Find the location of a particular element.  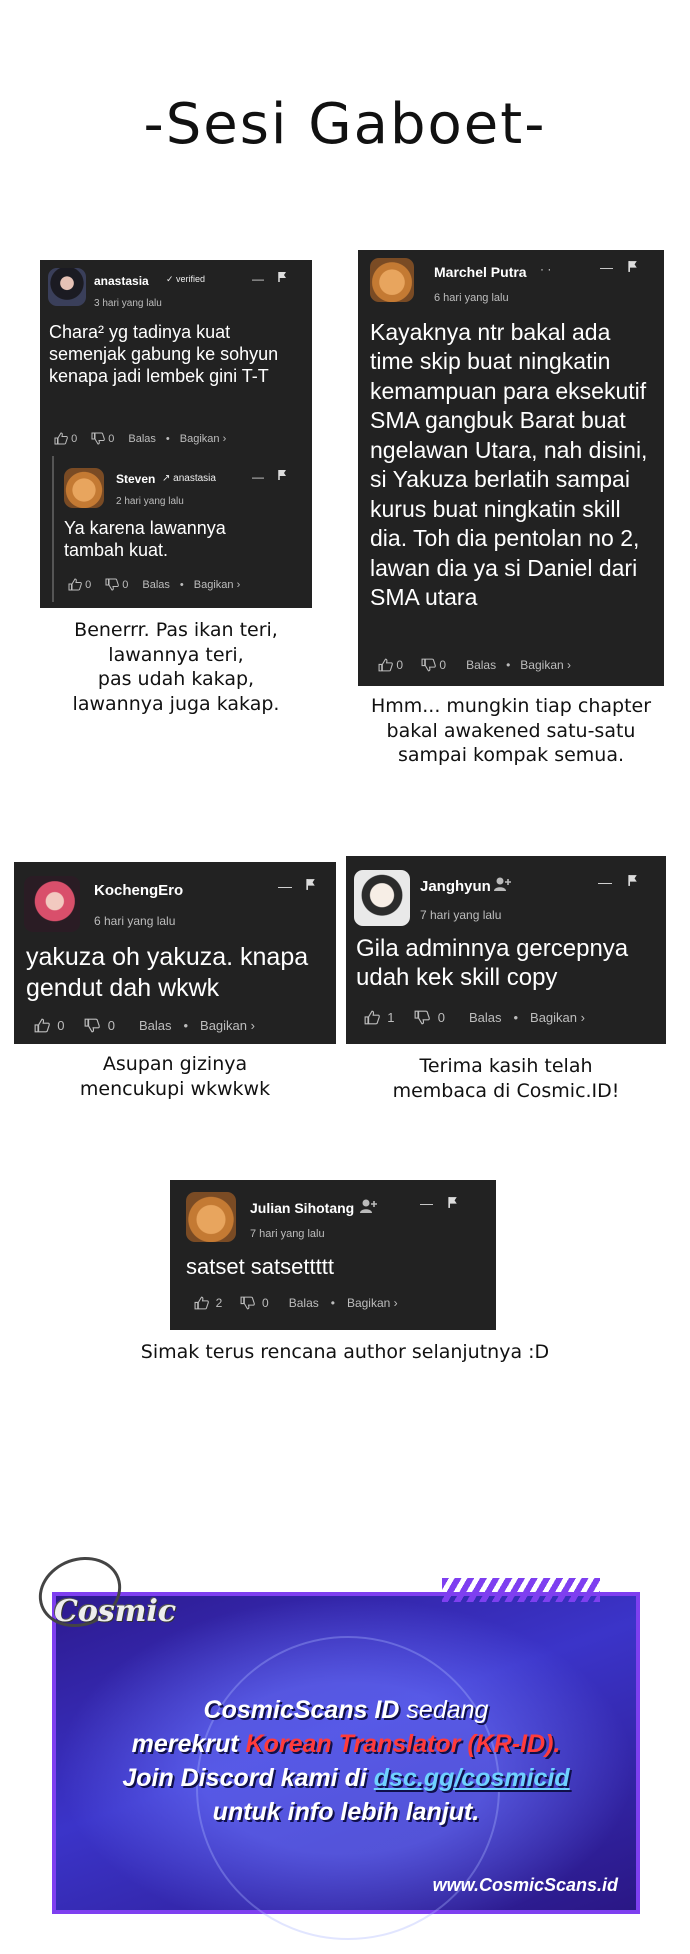

reply-actions: 0 0 Balas • Bagikan › is located at coordinates (154, 584).